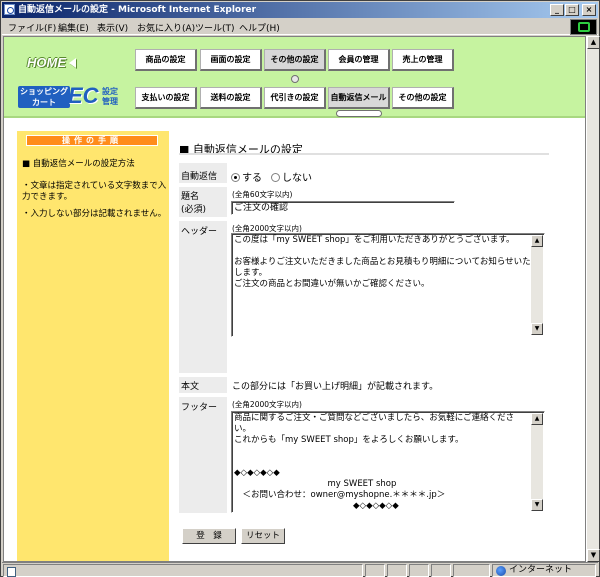 This screenshot has height=577, width=600. Describe the element at coordinates (44, 97) in the screenshot. I see `logo-shopping-cart: ショッピング カート` at that location.